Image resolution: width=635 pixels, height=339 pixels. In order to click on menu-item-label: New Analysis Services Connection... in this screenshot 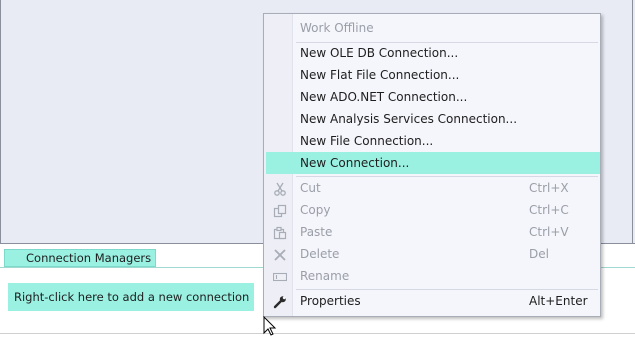, I will do `click(409, 119)`.